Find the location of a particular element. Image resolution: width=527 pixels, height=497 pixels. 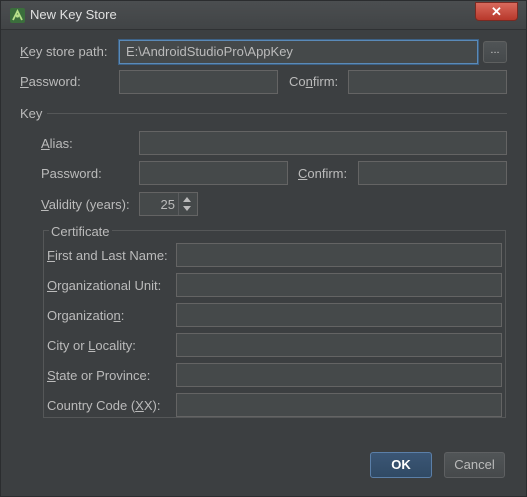

key-section-title: Key is located at coordinates (31, 113).